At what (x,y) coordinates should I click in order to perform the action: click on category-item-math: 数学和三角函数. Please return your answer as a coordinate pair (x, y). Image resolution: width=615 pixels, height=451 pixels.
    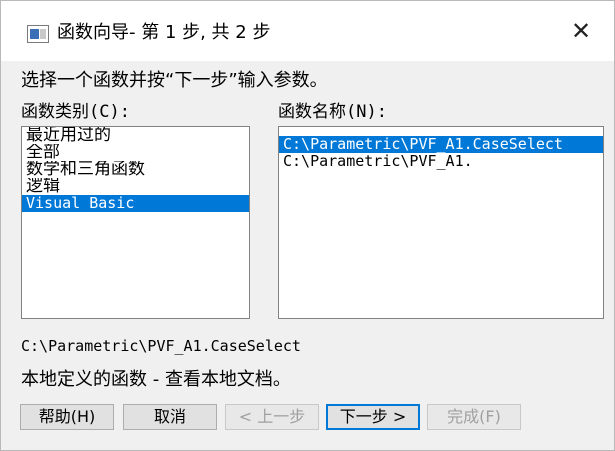
    Looking at the image, I should click on (135, 169).